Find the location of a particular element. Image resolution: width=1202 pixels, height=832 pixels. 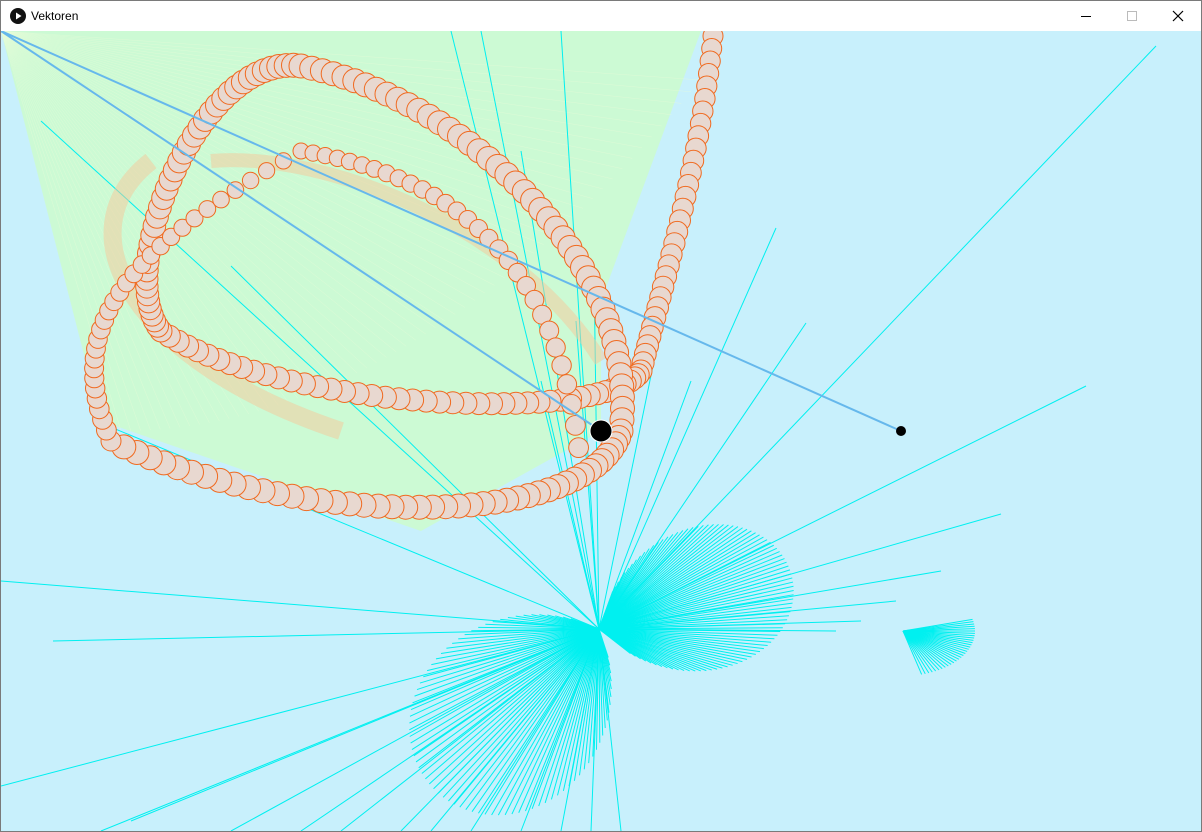

play-icon is located at coordinates (18, 16).